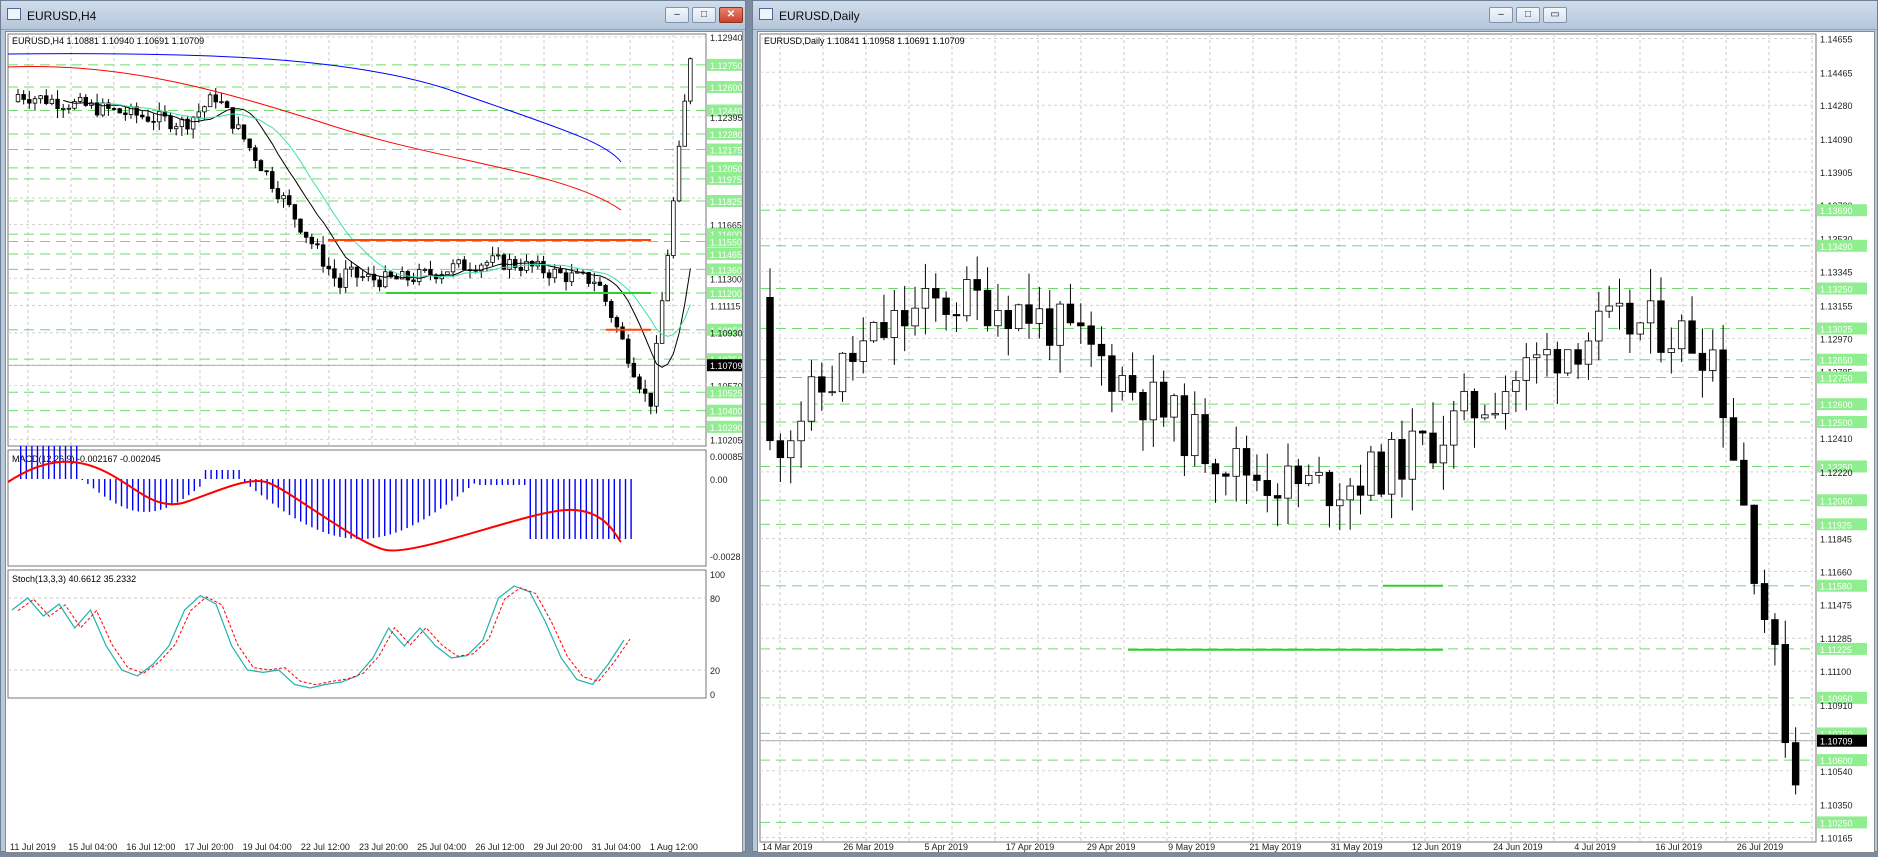 This screenshot has width=1878, height=857. I want to click on current-price-label: 1.10709, so click(726, 366).